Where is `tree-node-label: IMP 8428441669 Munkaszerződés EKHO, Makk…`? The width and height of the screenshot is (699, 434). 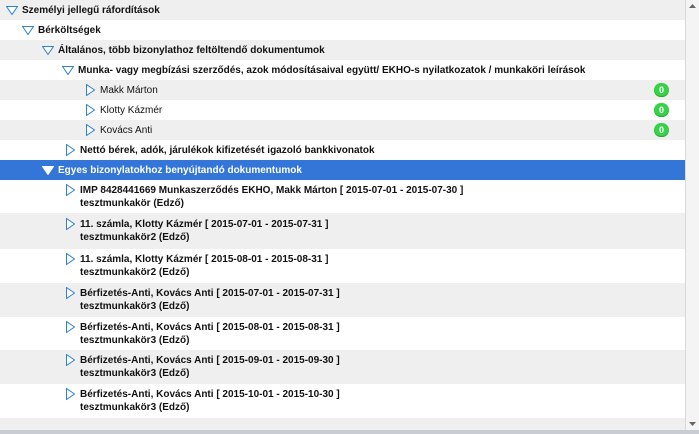
tree-node-label: IMP 8428441669 Munkaszerződés EKHO, Makk… is located at coordinates (271, 197).